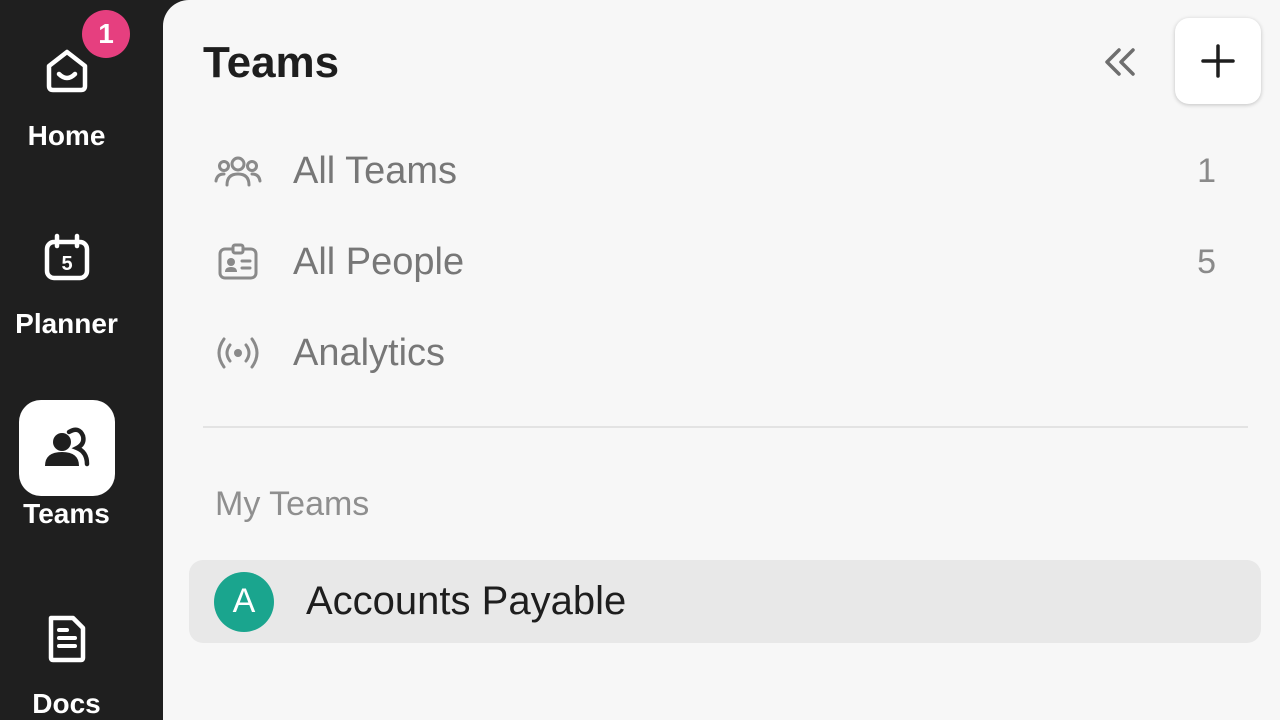  I want to click on all-people-count: 5, so click(1206, 261).